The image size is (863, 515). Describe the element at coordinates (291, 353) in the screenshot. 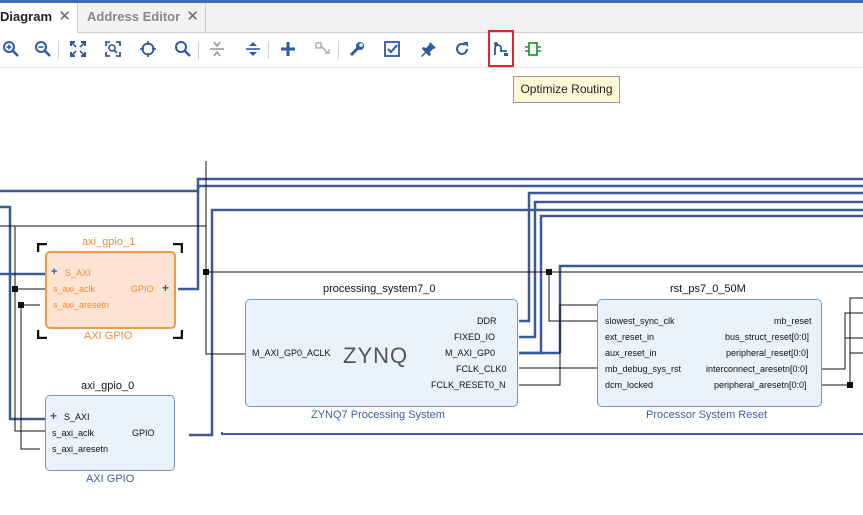

I see `port-m-axi-gp0-aclk: M_AXI_GP0_ACLK` at that location.